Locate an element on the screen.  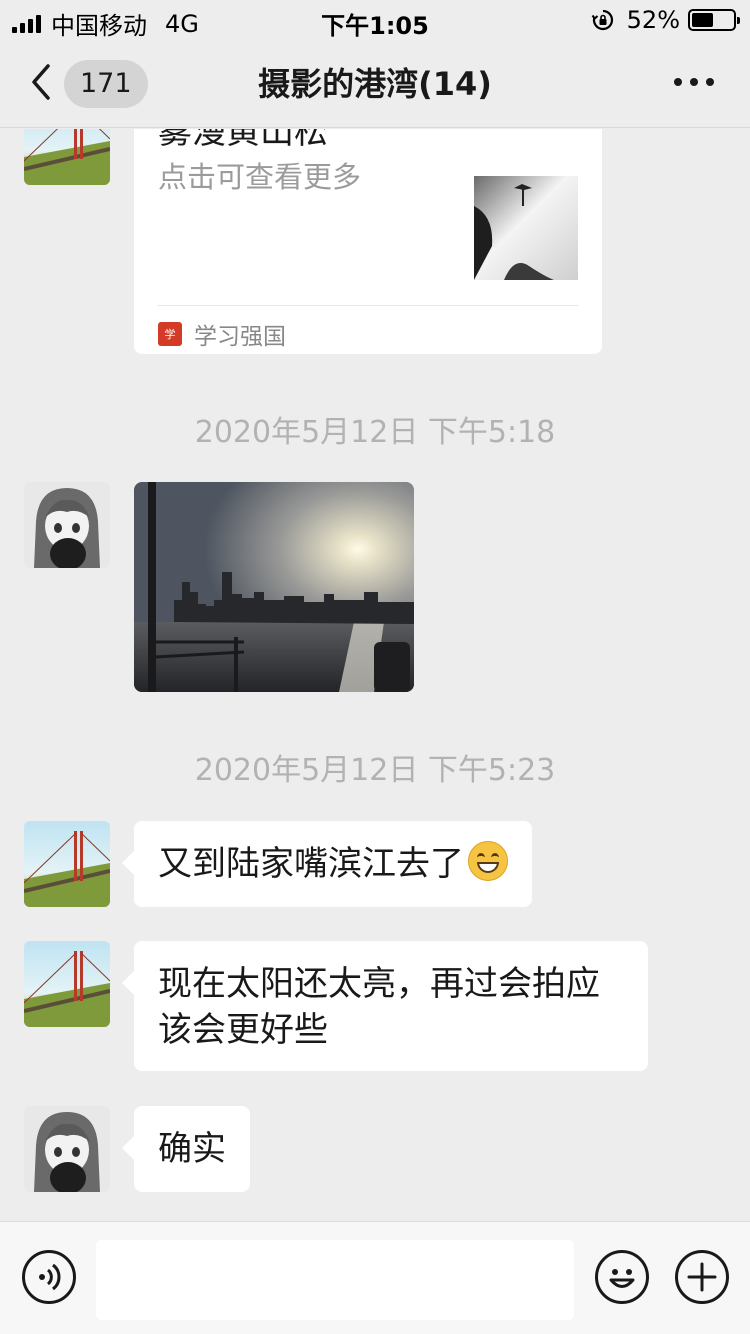
rotation-lock-icon is located at coordinates (602, 20).